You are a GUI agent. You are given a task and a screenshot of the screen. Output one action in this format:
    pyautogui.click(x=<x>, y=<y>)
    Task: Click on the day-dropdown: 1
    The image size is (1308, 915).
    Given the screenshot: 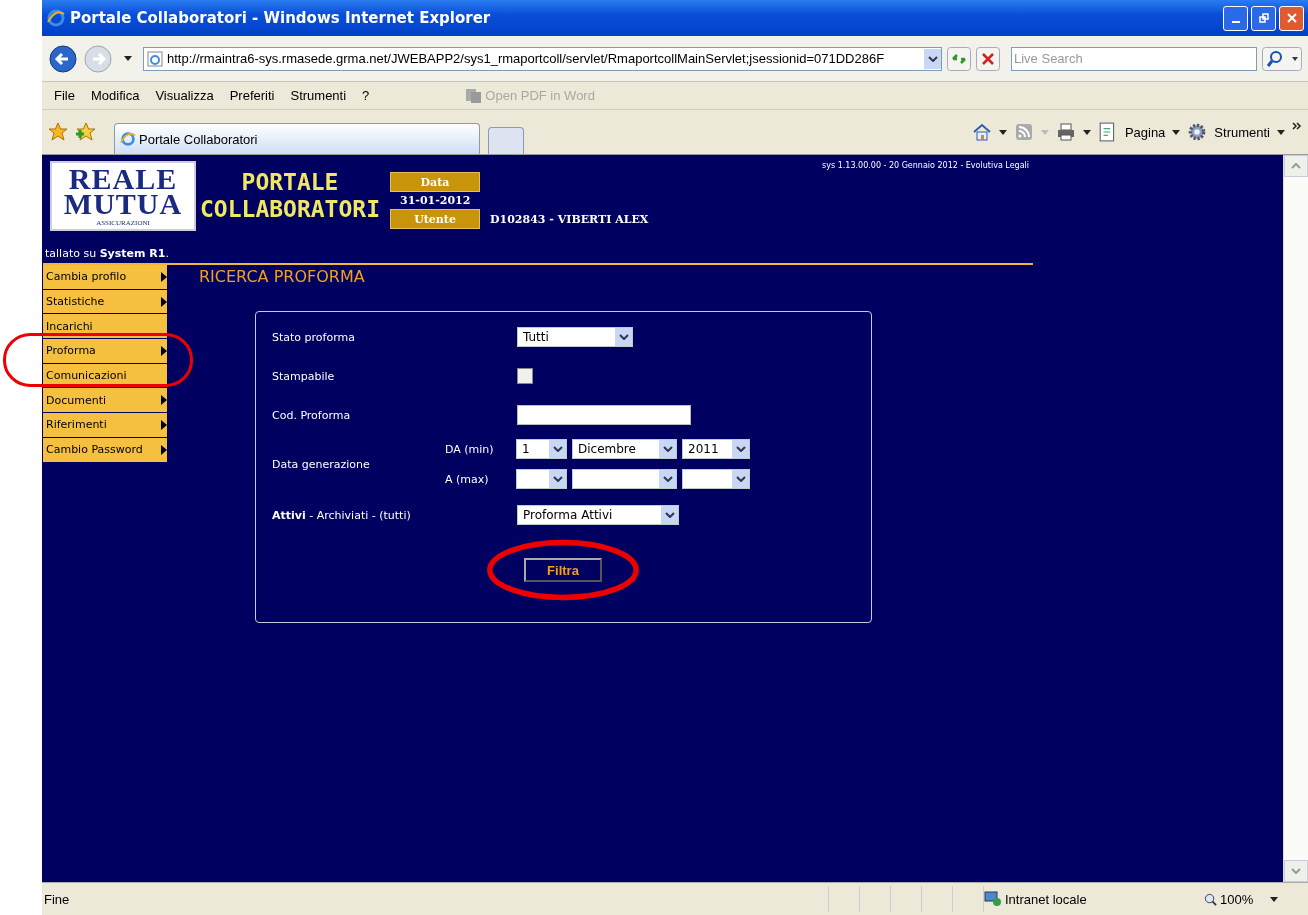 What is the action you would take?
    pyautogui.click(x=541, y=449)
    